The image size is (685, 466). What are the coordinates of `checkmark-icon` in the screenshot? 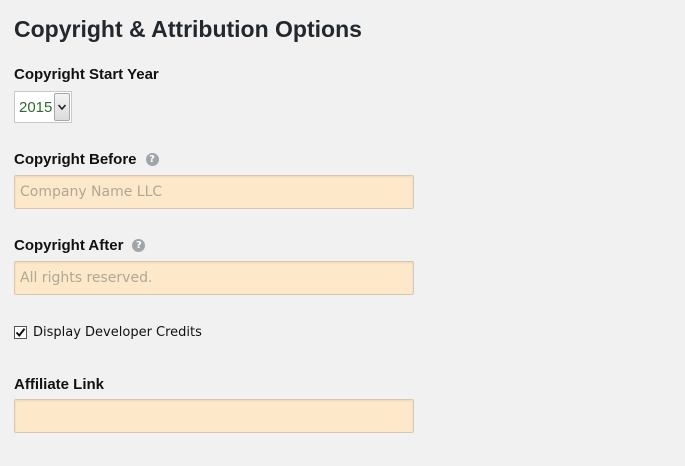 It's located at (20, 333).